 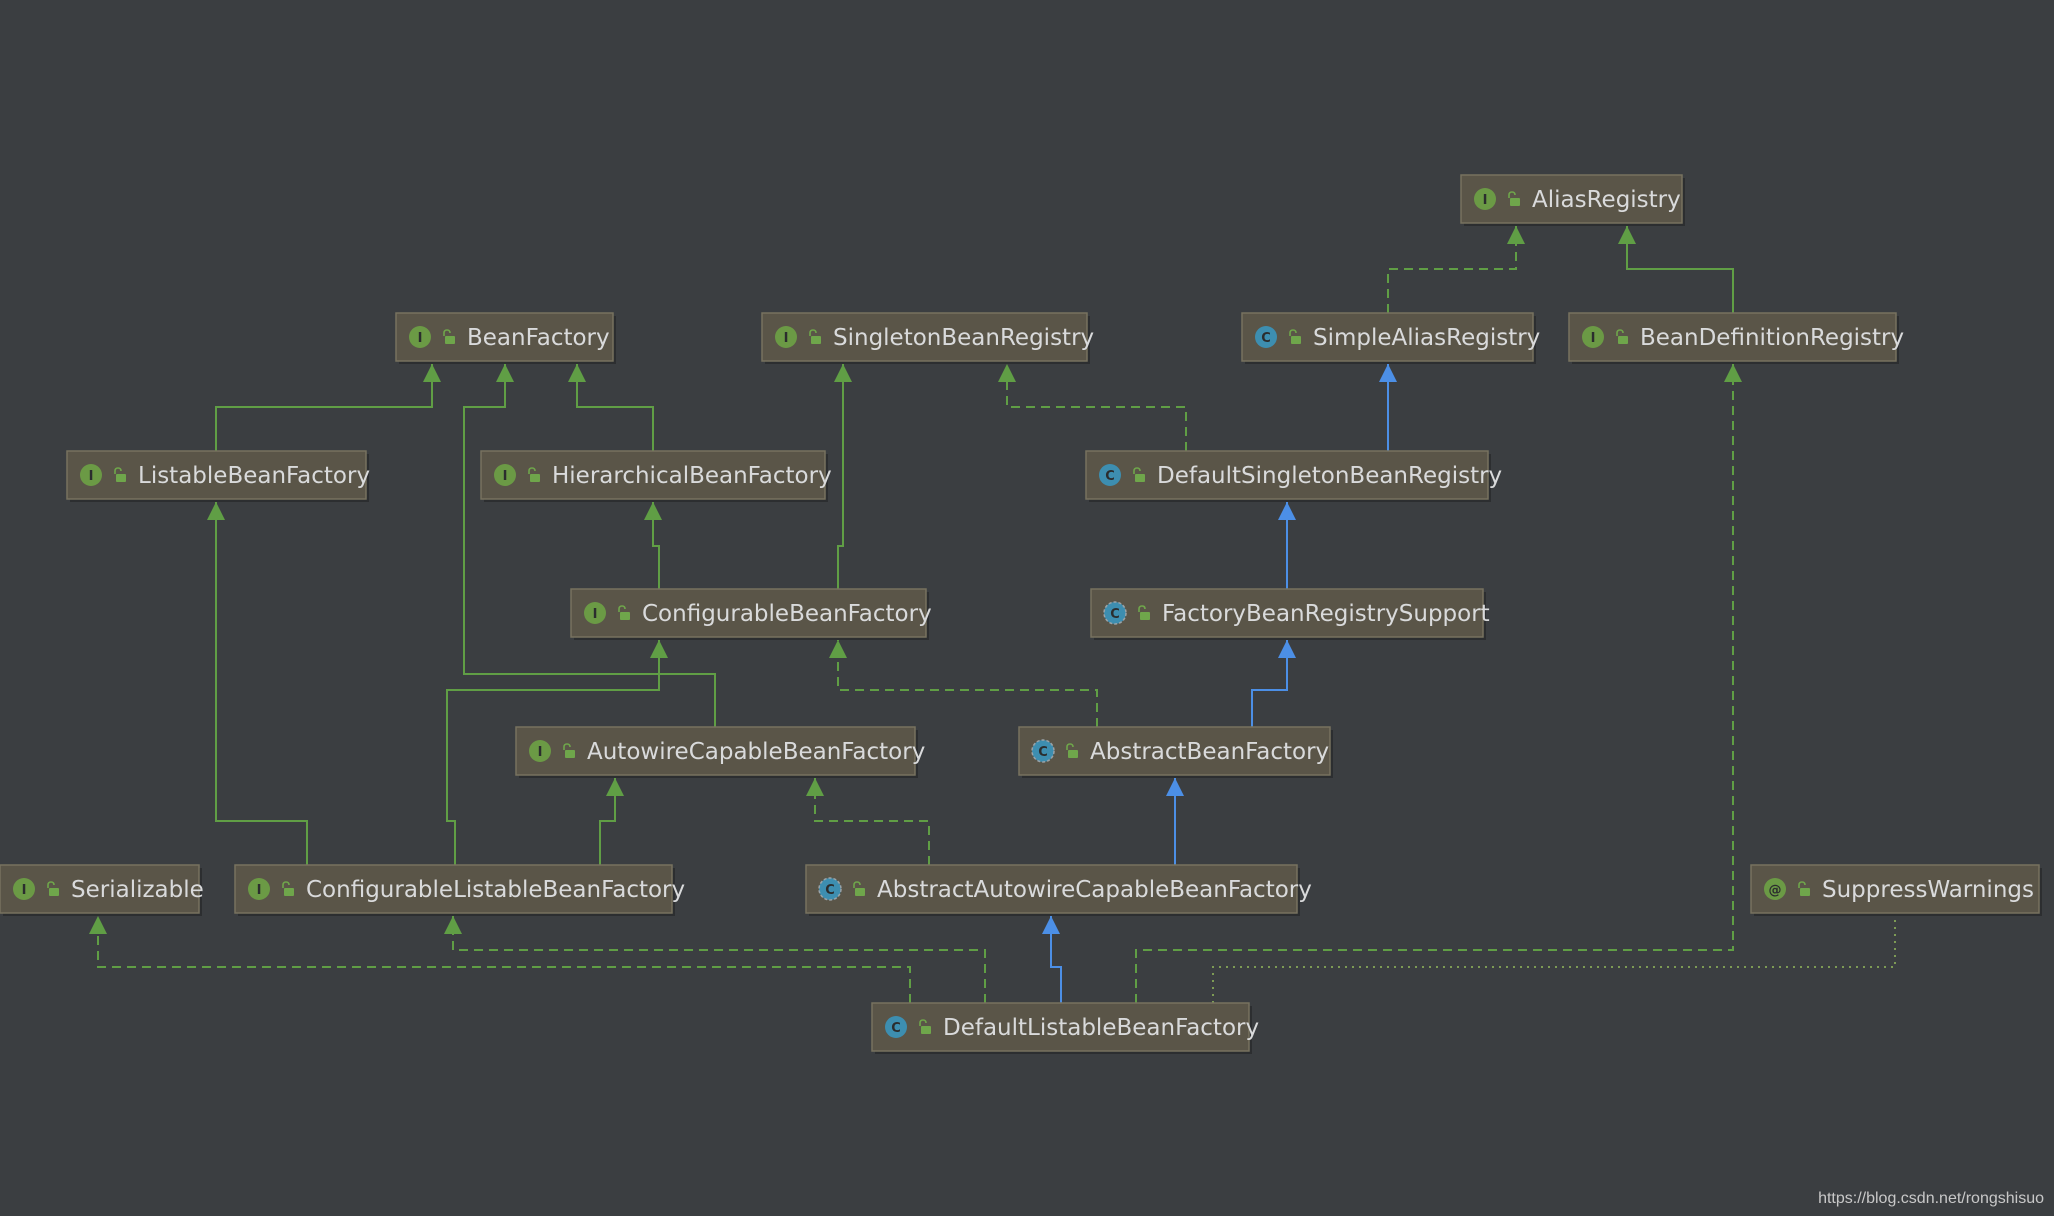 What do you see at coordinates (261, 683) in the screenshot?
I see `edge-configurable-listable-bean-factory-to-listable-bean-factory` at bounding box center [261, 683].